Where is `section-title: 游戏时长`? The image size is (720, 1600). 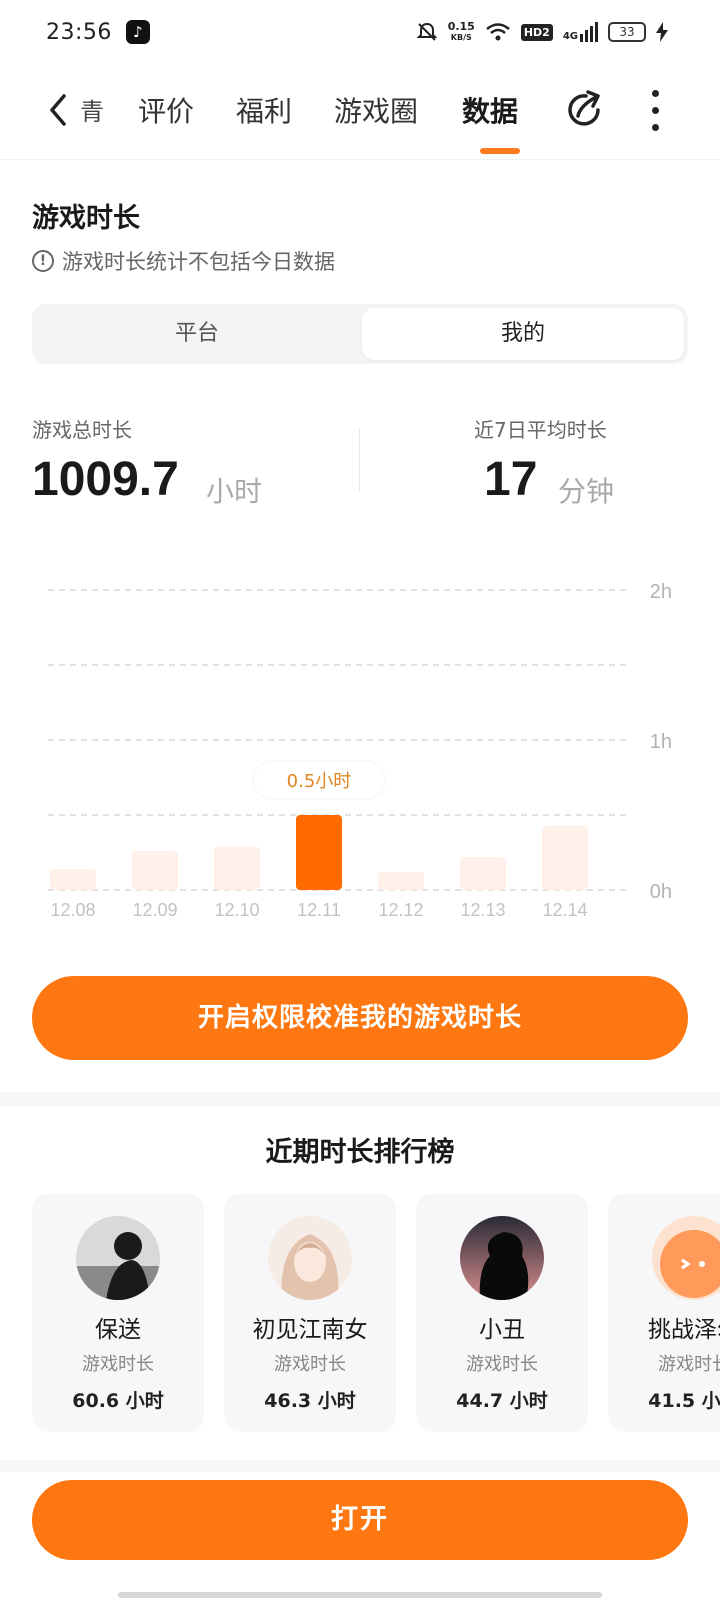
section-title: 游戏时长 is located at coordinates (86, 218).